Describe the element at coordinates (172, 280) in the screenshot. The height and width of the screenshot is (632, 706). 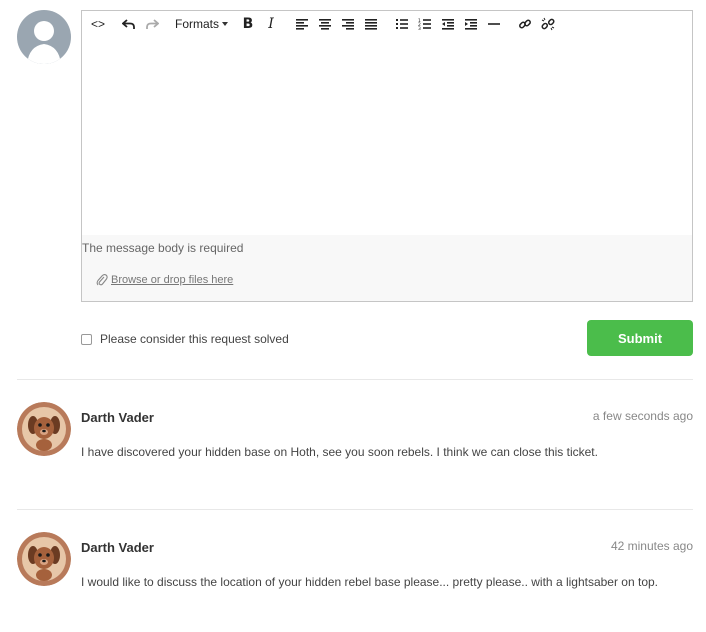
I see `attach-files-label: Browse or drop files here` at that location.